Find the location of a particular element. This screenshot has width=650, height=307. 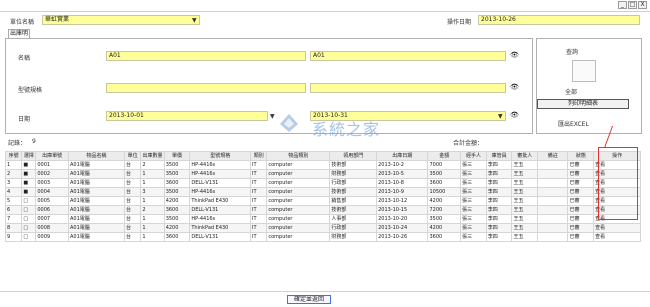

print-detail-button: 列印明細表 is located at coordinates (583, 104).